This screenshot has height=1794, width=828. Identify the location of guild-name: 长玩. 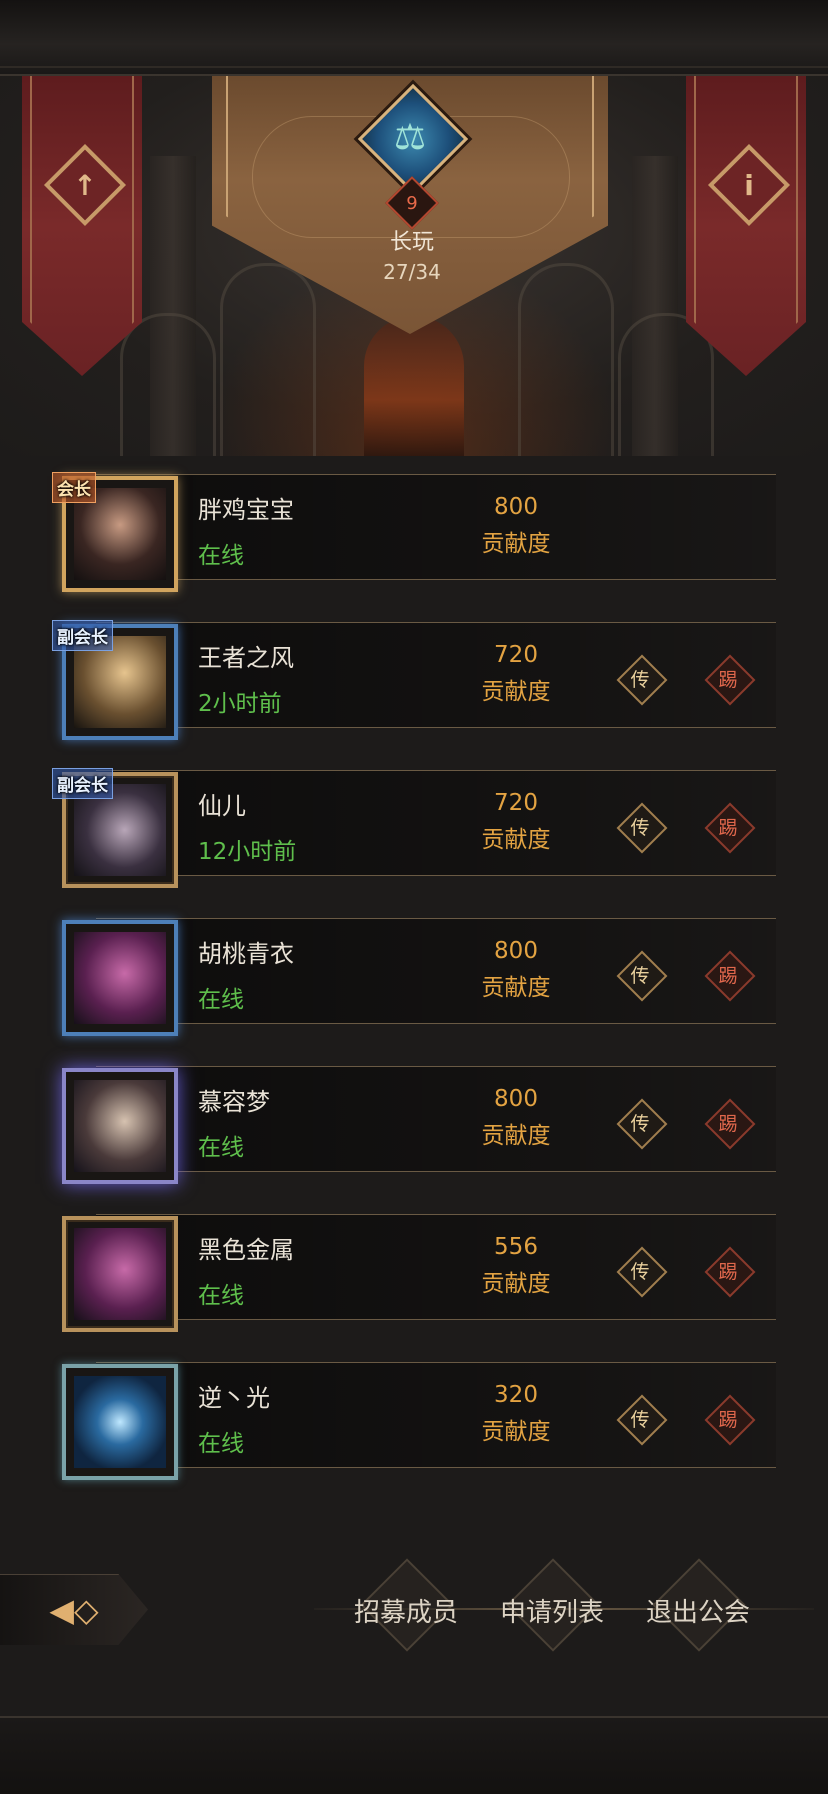
(411, 242).